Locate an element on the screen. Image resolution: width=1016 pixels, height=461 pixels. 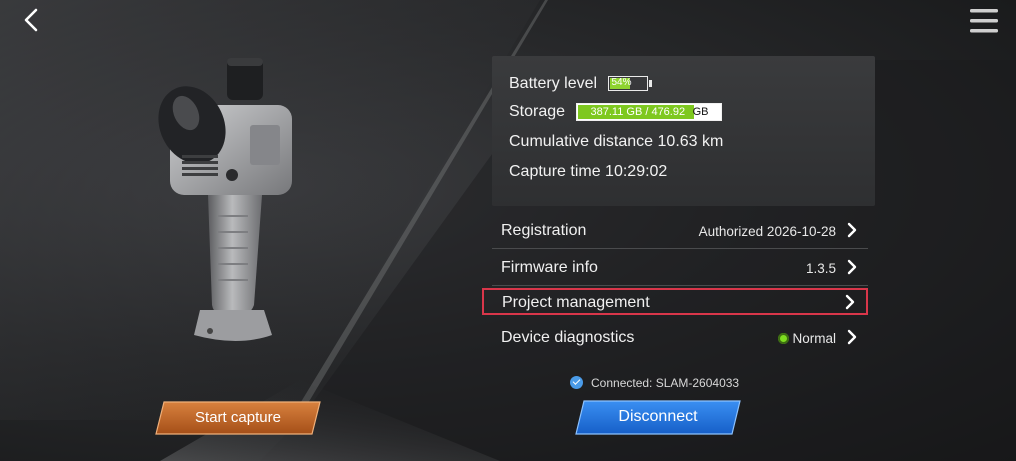
distance-value: 10.63 km is located at coordinates (690, 141).